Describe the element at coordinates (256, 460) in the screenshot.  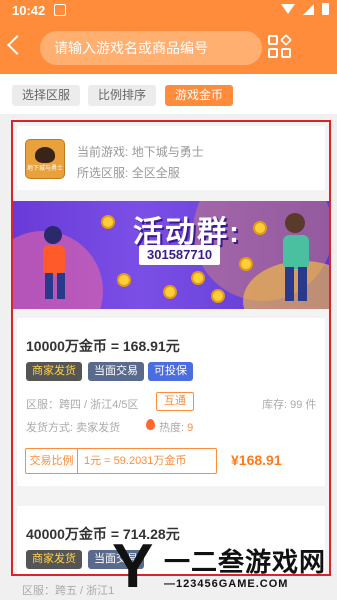
I see `listing-price: ¥168.91` at that location.